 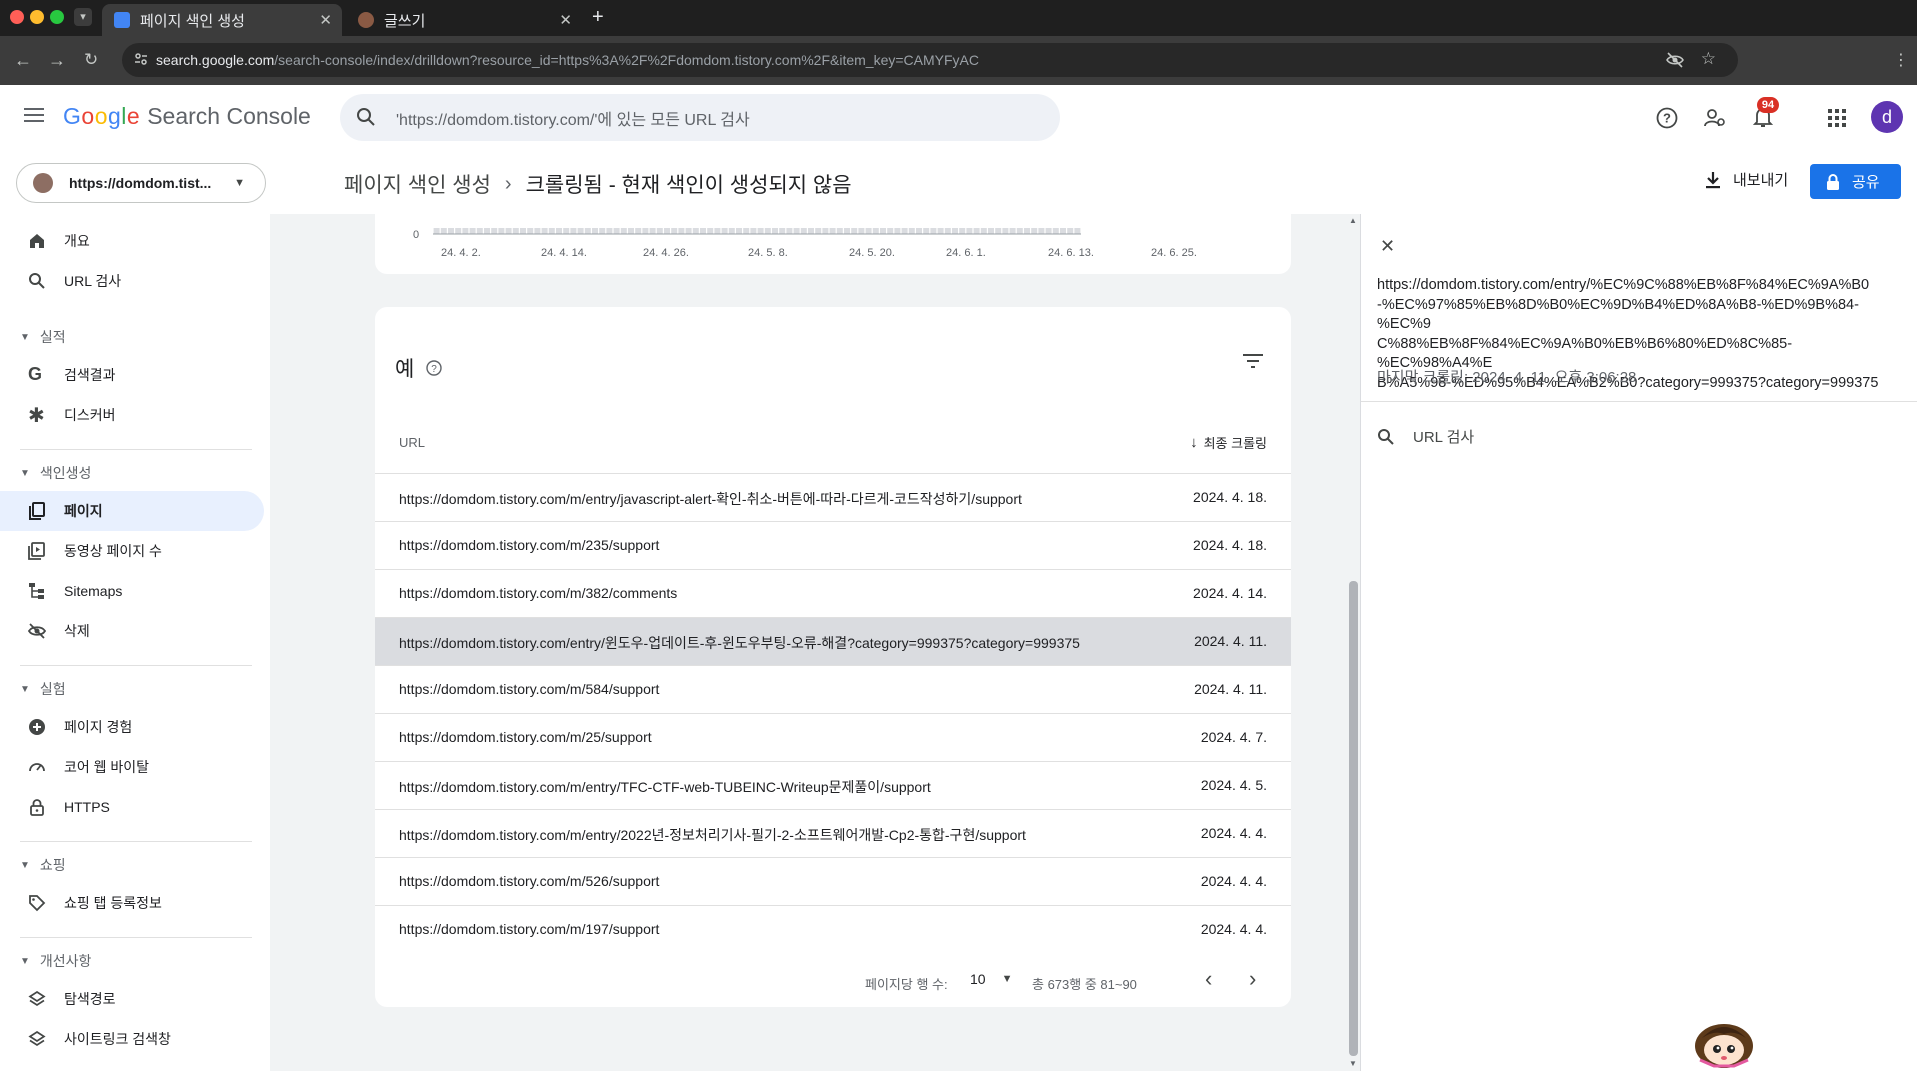 What do you see at coordinates (598, 17) in the screenshot?
I see `new-tab-plus-icon: +` at bounding box center [598, 17].